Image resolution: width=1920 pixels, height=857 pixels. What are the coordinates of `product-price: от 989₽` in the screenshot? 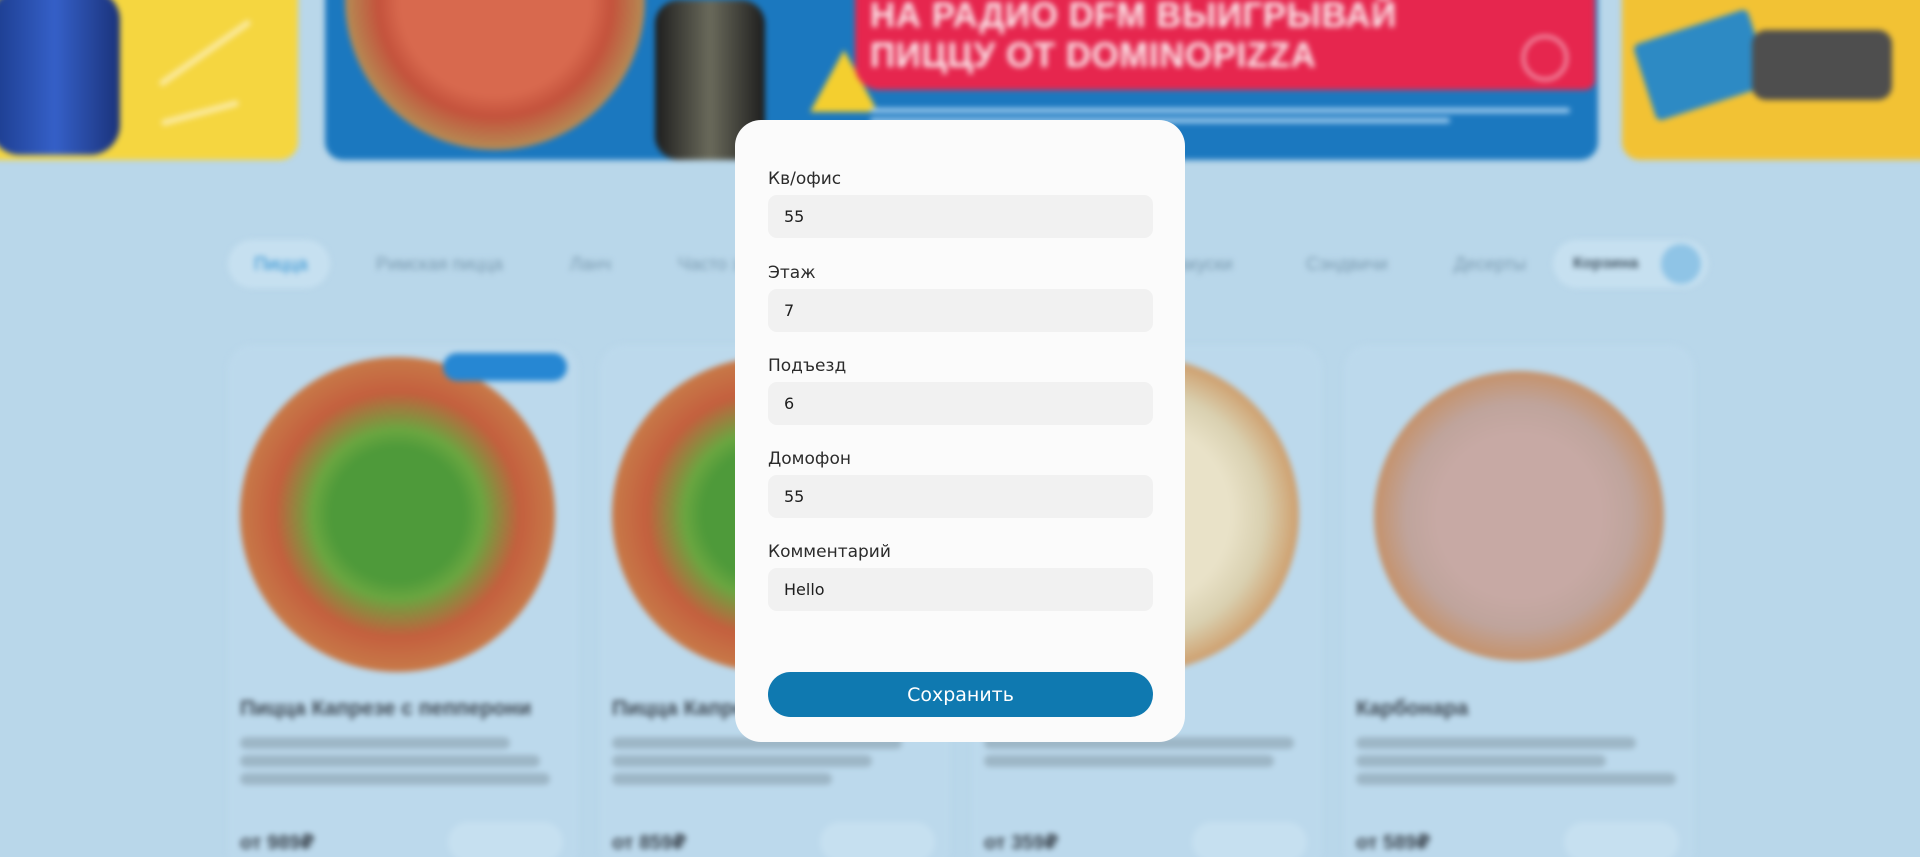 It's located at (277, 843).